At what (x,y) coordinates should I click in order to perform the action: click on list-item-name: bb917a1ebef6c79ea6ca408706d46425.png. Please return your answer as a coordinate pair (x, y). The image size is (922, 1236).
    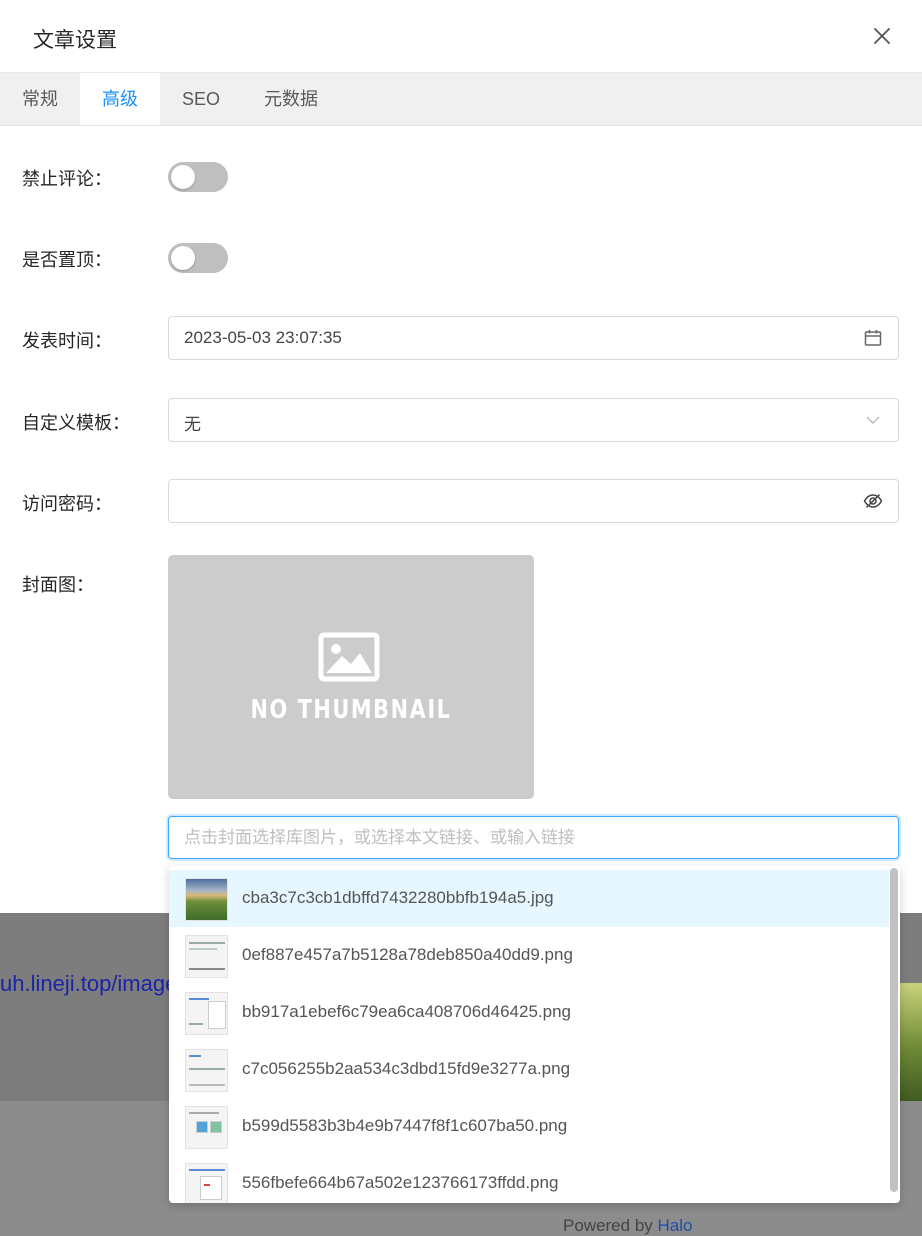
    Looking at the image, I should click on (406, 1011).